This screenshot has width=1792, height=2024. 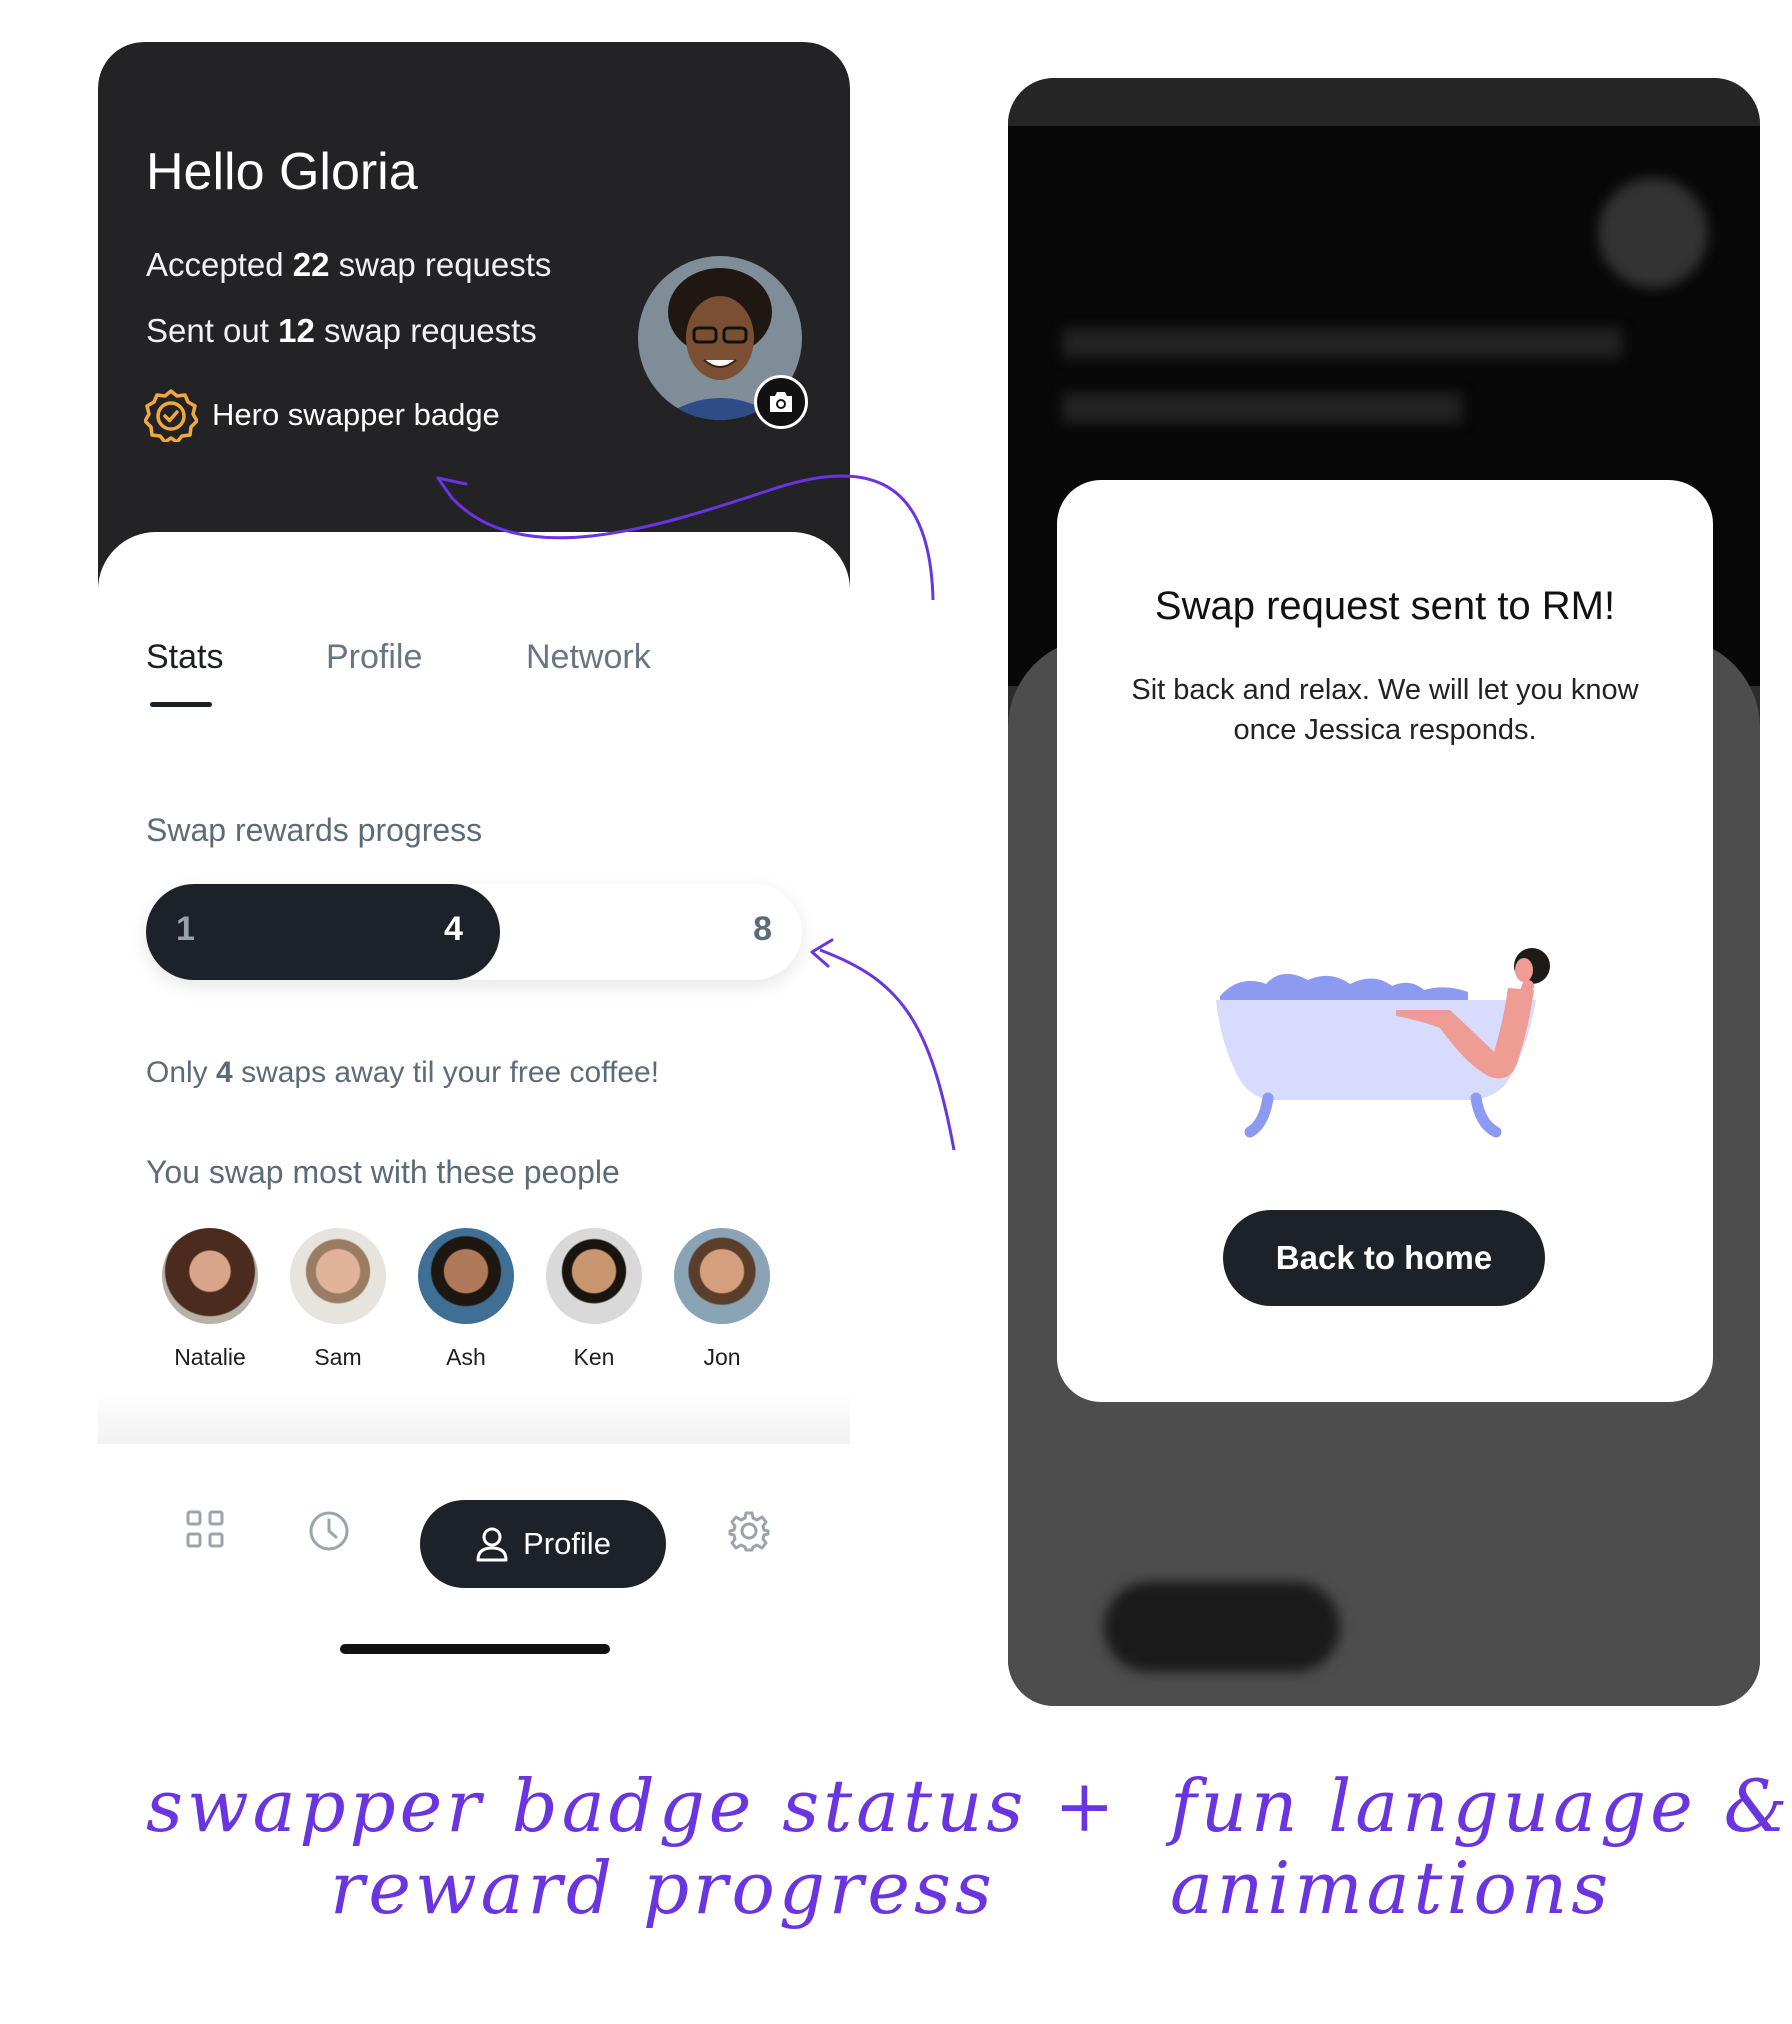 I want to click on arrow-to-progress, so click(x=887, y=1049).